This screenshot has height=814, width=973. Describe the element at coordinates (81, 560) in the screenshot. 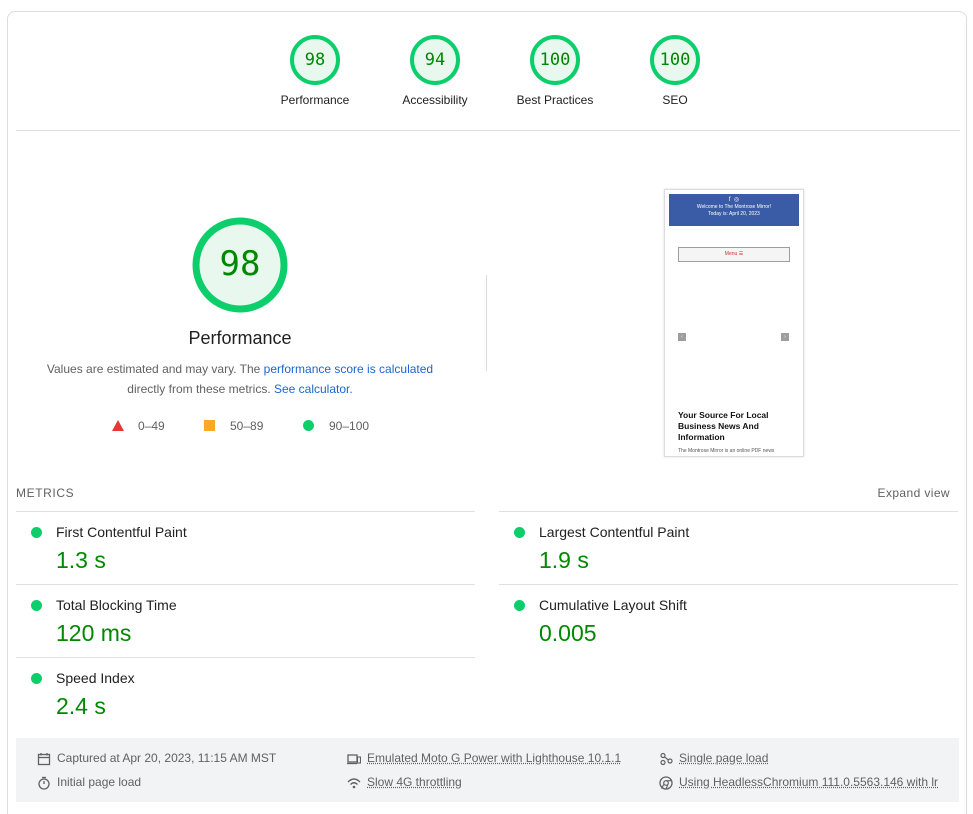

I see `metric-value: 1.3 s` at that location.